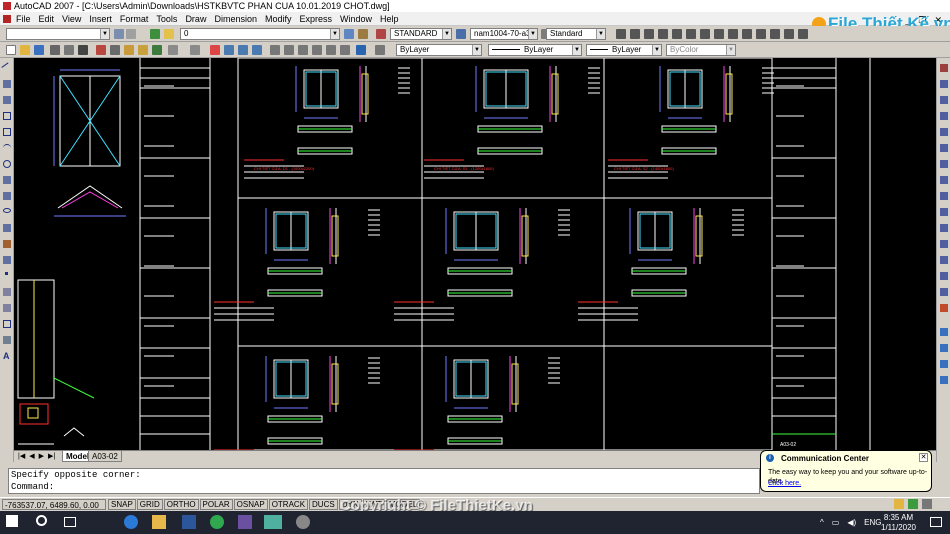 This screenshot has width=950, height=534. What do you see at coordinates (169, 34) in the screenshot?
I see `lightbulb-icon` at bounding box center [169, 34].